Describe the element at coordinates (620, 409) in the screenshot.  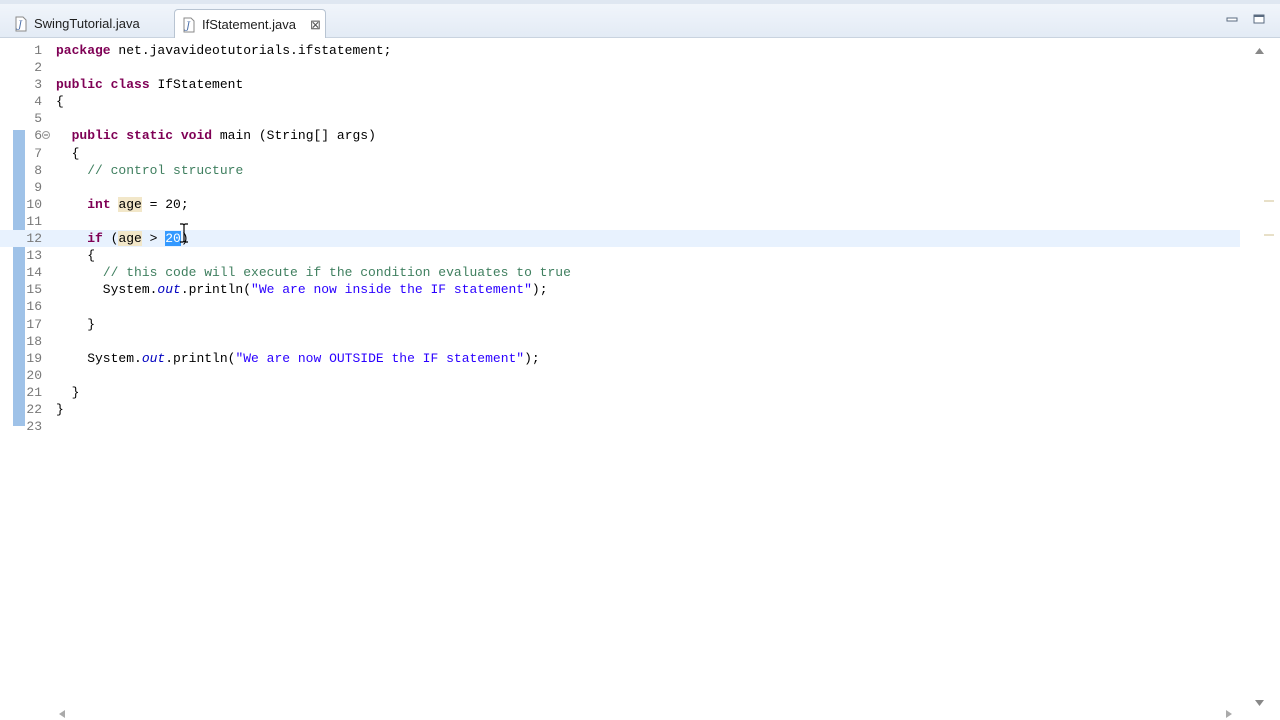
I see `code-line: 22}` at that location.